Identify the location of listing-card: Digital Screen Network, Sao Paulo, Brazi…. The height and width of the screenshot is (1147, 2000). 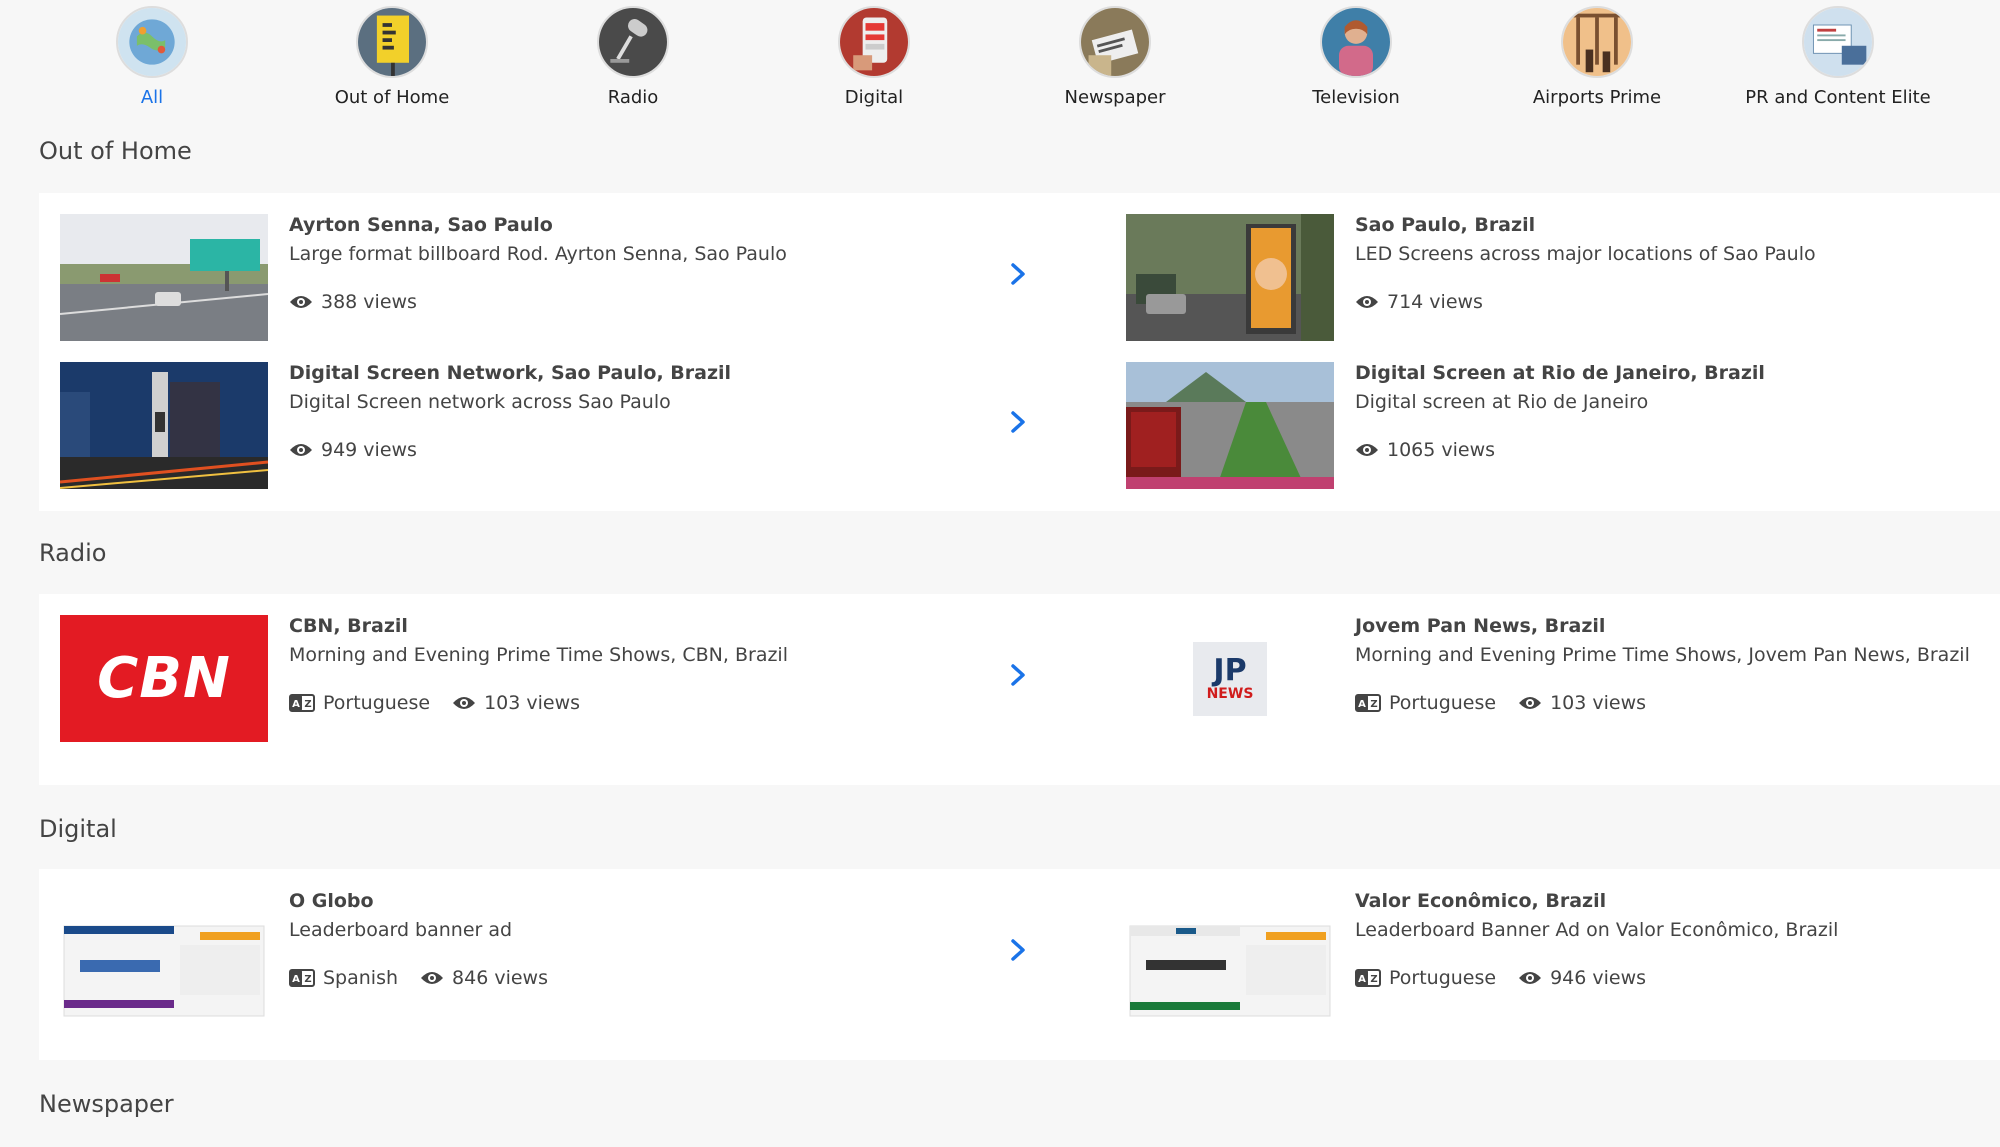
(539, 416).